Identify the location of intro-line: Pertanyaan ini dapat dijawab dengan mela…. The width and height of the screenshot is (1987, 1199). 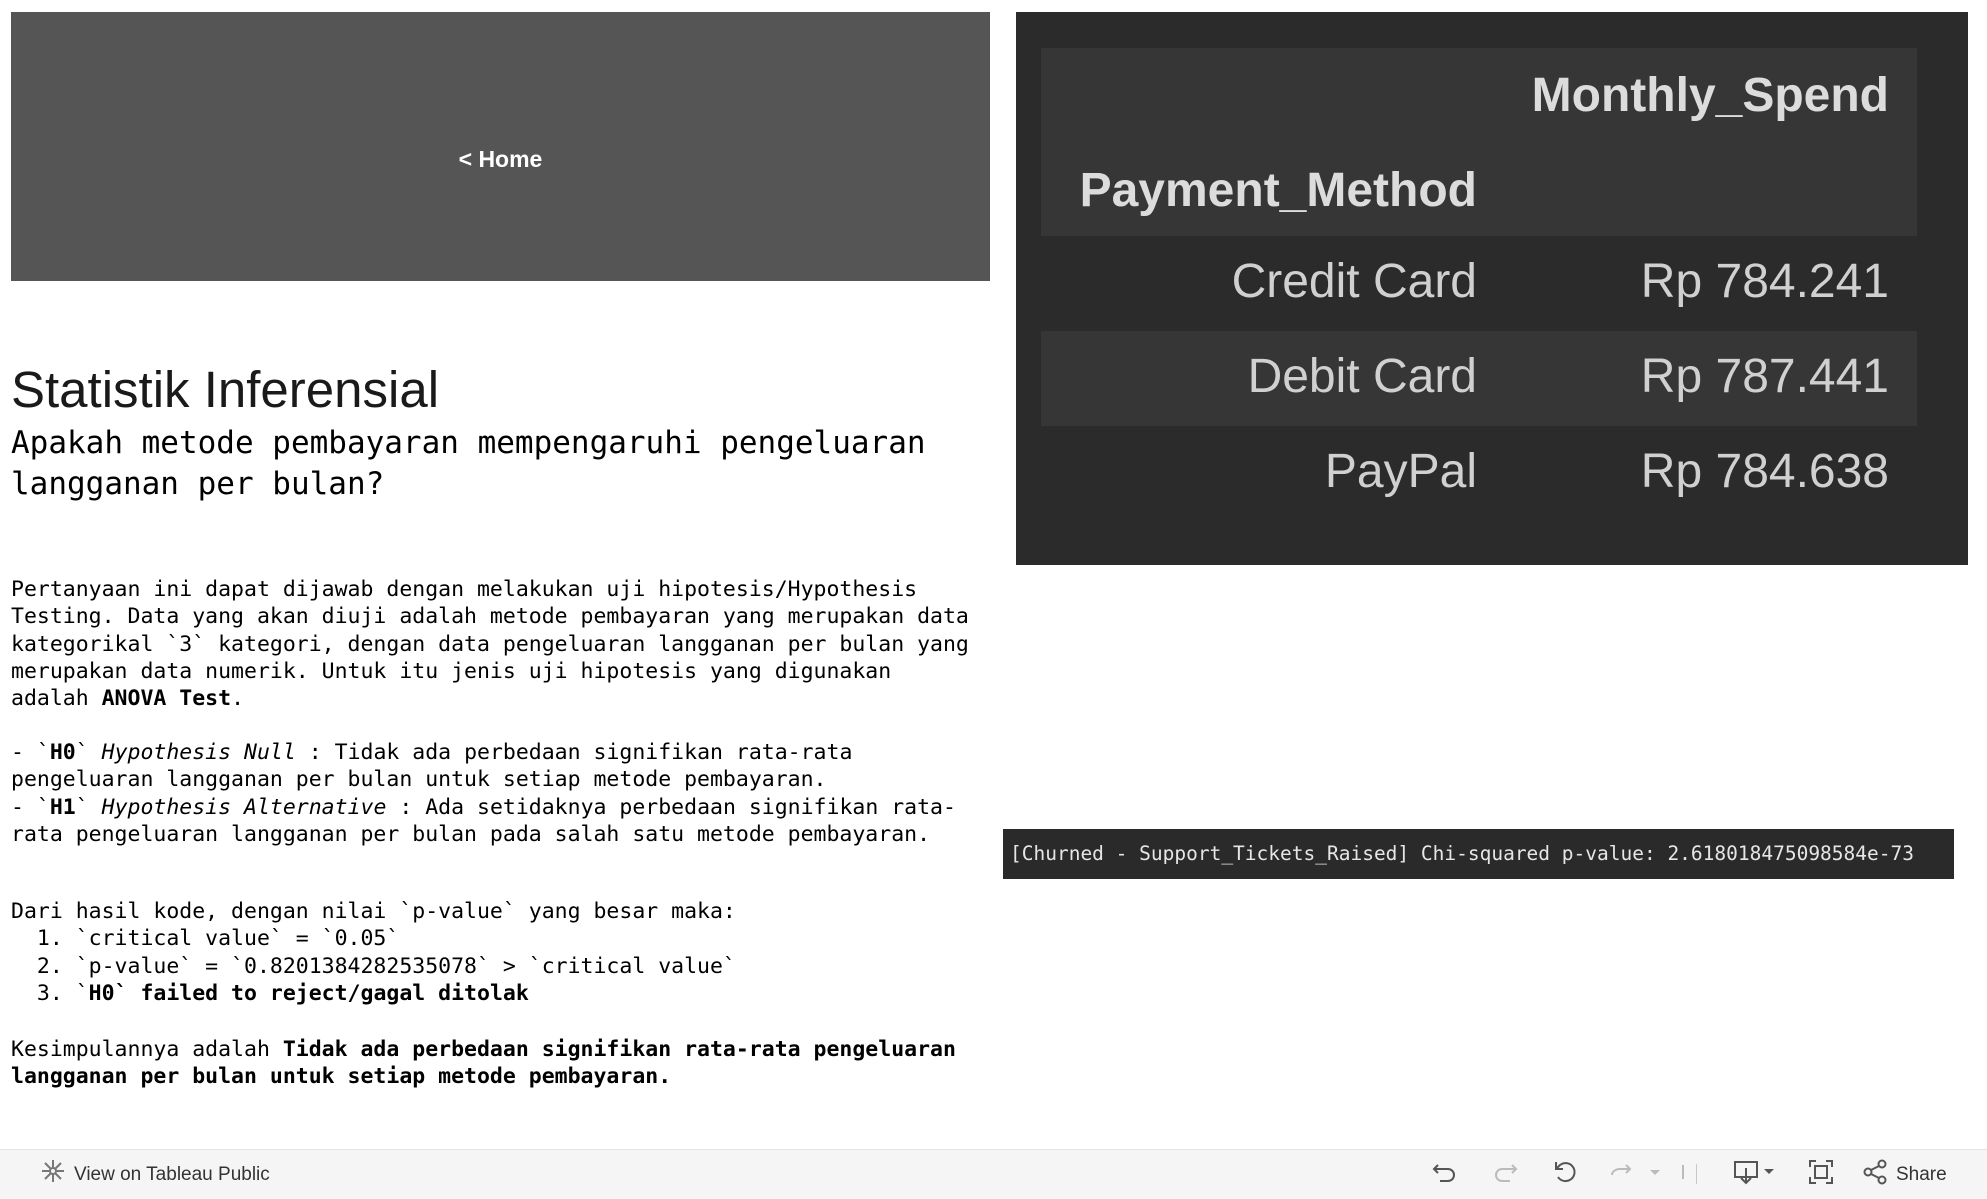
(464, 589).